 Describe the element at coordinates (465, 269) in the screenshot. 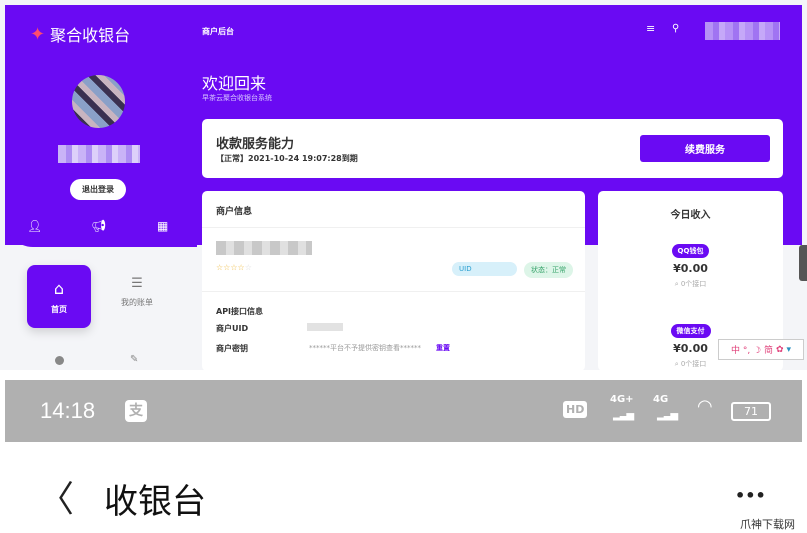

I see `uid-label: UID` at that location.